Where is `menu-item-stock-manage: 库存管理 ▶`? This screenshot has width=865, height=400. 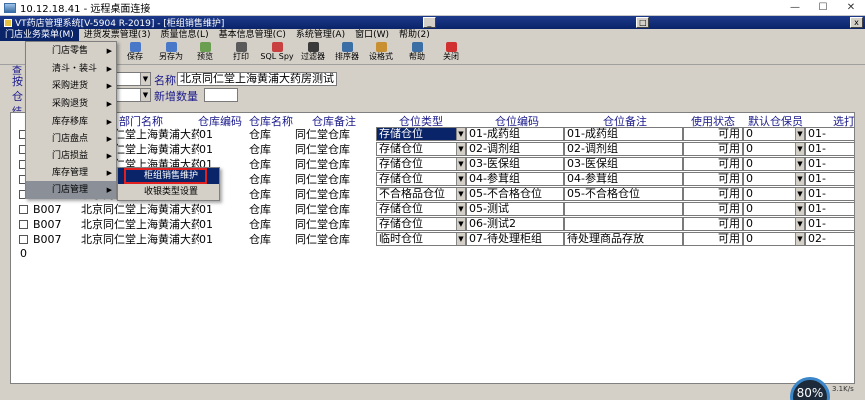 menu-item-stock-manage: 库存管理 ▶ is located at coordinates (71, 173).